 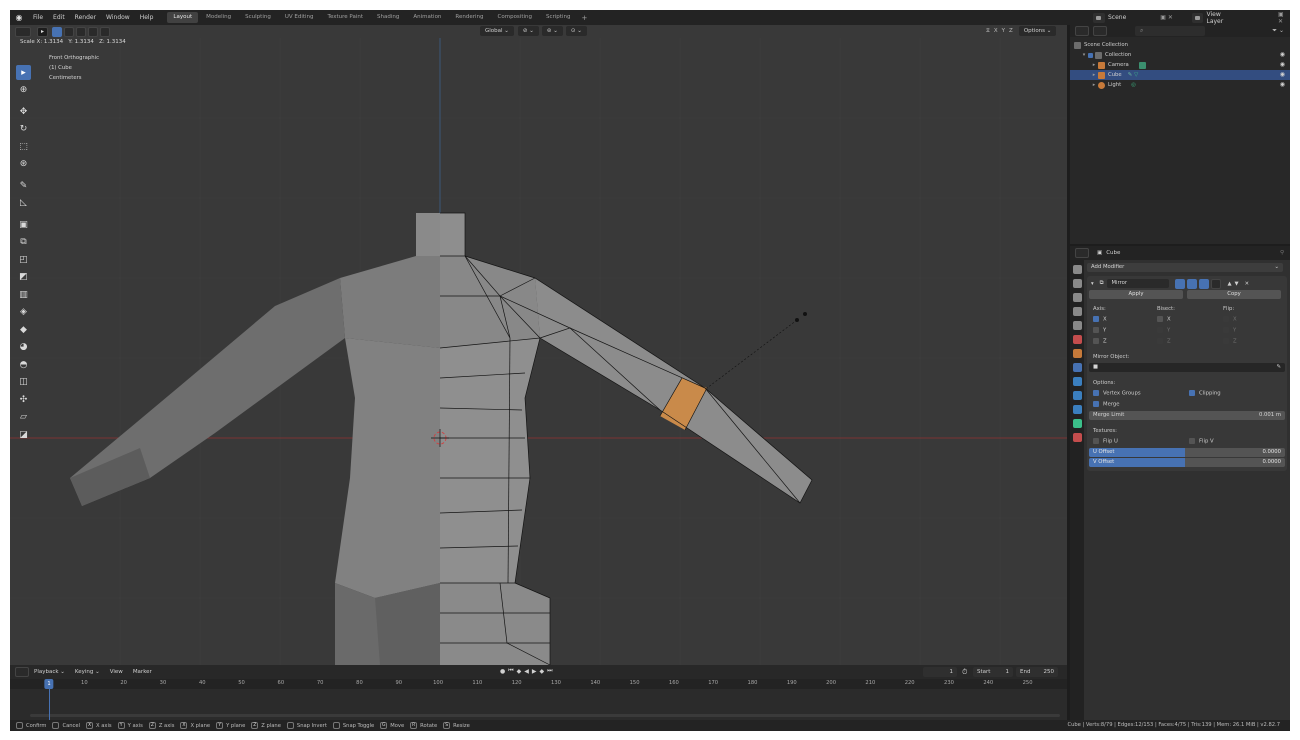 I want to click on render-tab-icon, so click(x=1077, y=283).